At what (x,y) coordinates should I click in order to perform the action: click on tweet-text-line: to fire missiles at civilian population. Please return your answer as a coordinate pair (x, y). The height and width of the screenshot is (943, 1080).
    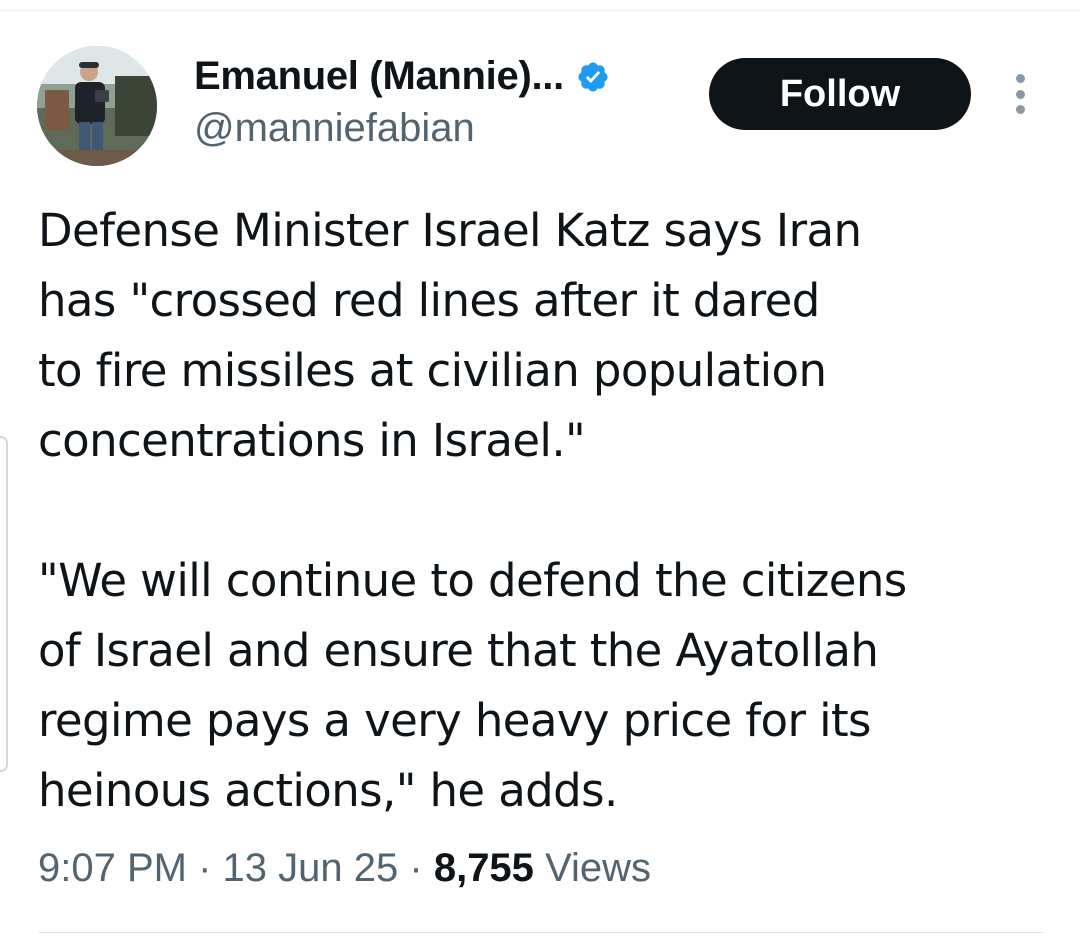
    Looking at the image, I should click on (432, 370).